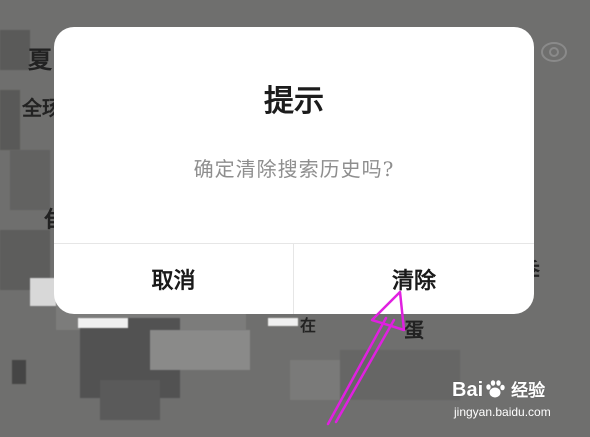  What do you see at coordinates (40, 60) in the screenshot?
I see `bg-fragment: 夏` at bounding box center [40, 60].